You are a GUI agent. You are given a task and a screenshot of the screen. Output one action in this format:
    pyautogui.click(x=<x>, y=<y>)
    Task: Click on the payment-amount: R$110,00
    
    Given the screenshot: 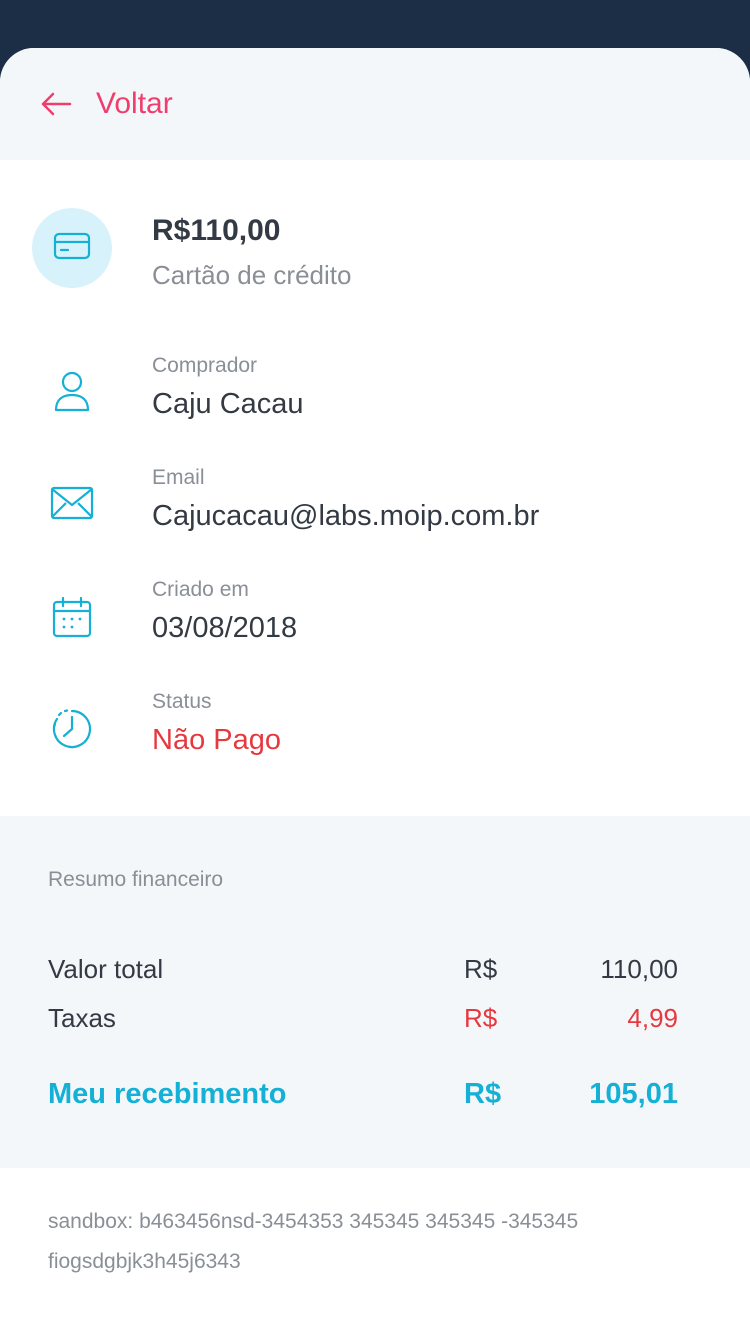 What is the action you would take?
    pyautogui.click(x=216, y=230)
    